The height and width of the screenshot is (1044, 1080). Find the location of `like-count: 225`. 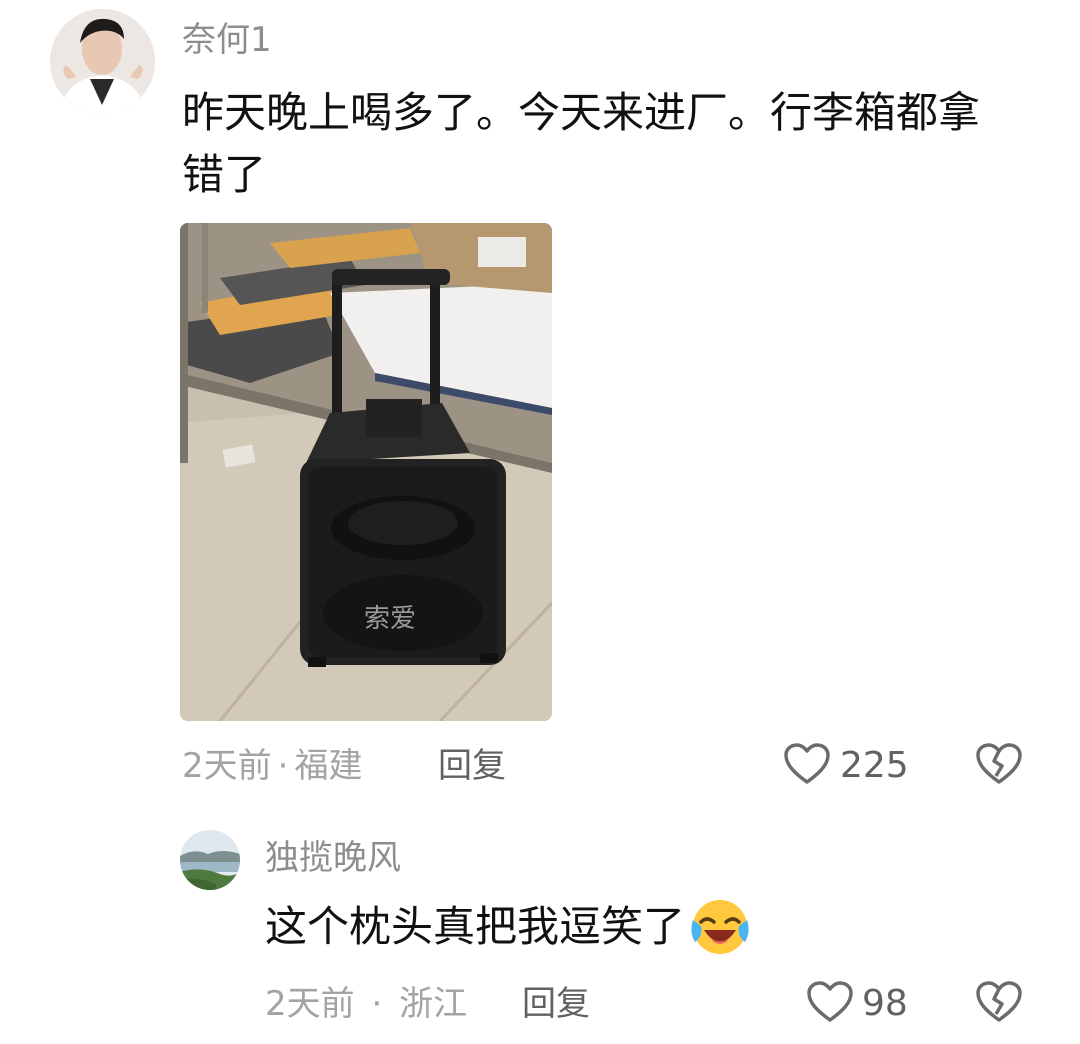

like-count: 225 is located at coordinates (874, 765).